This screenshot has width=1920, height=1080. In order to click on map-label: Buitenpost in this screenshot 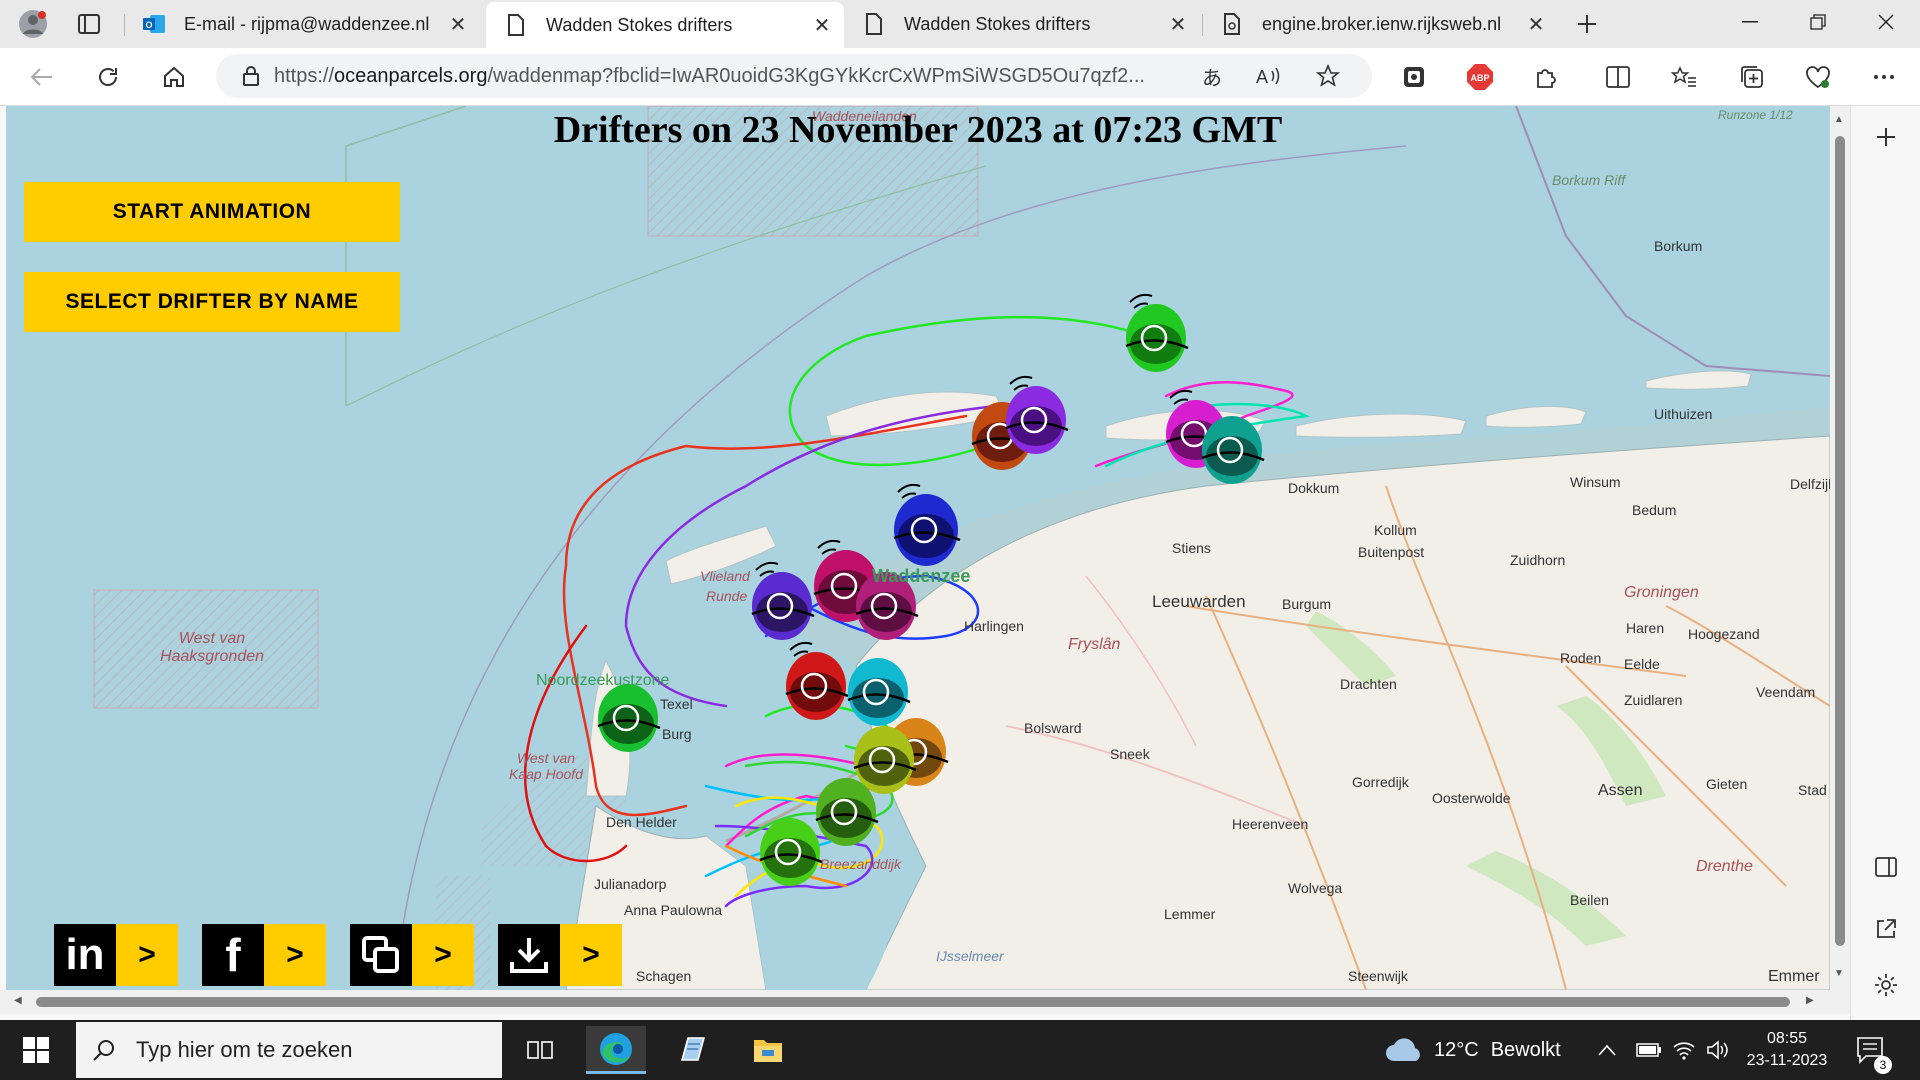, I will do `click(1391, 552)`.